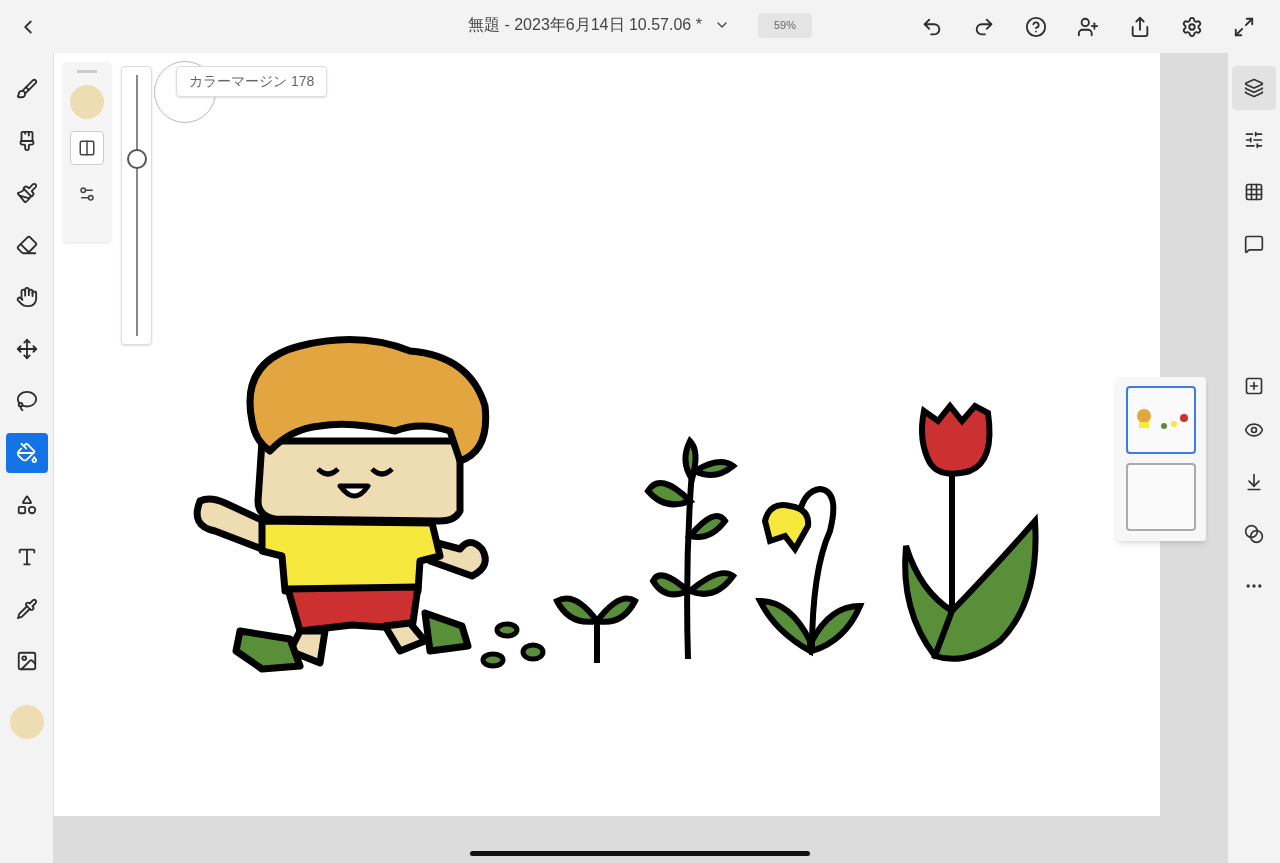 The height and width of the screenshot is (863, 1280). I want to click on fill-color-swatch, so click(87, 102).